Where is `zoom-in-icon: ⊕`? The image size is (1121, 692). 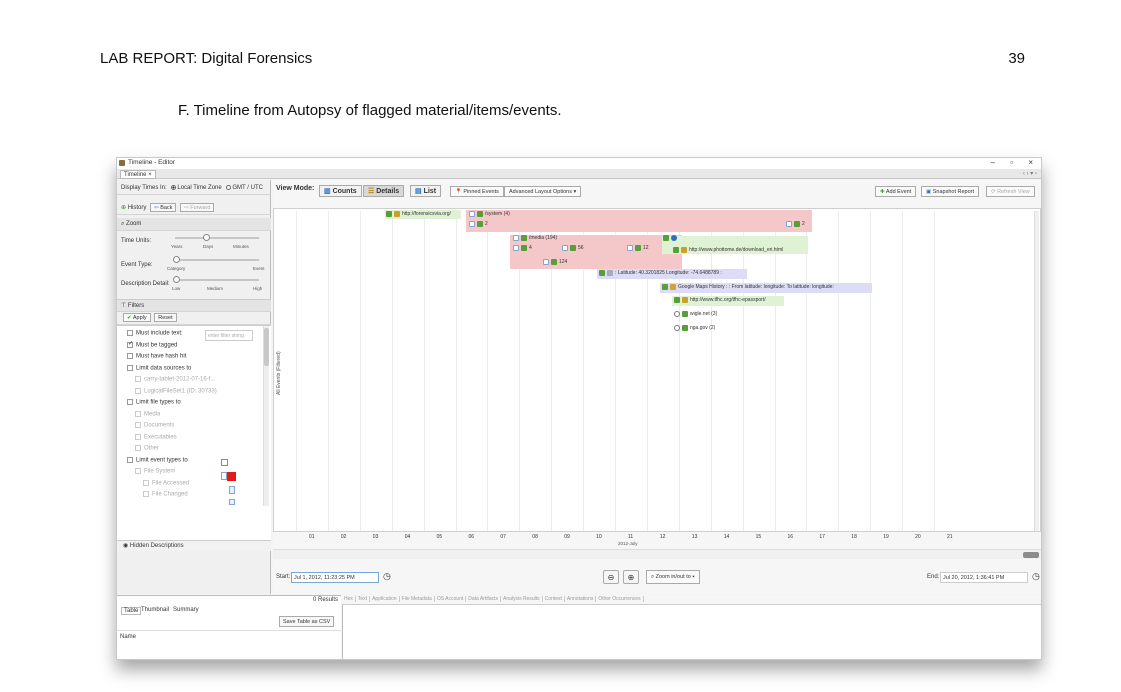 zoom-in-icon: ⊕ is located at coordinates (631, 577).